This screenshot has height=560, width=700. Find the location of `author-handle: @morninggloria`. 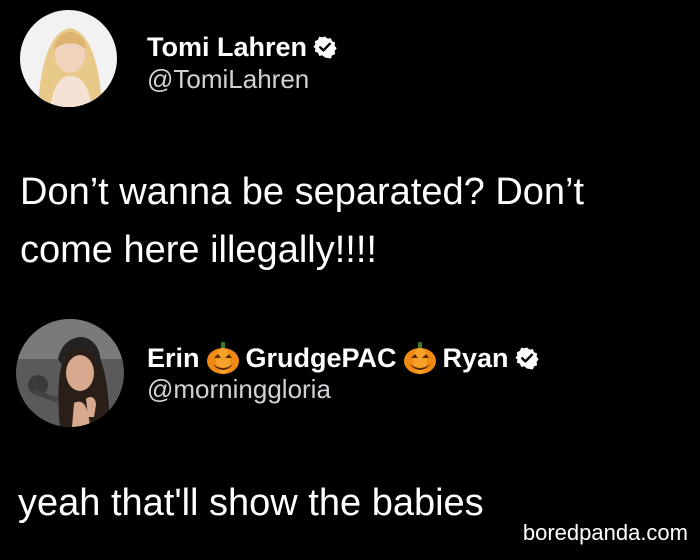

author-handle: @morninggloria is located at coordinates (239, 389).